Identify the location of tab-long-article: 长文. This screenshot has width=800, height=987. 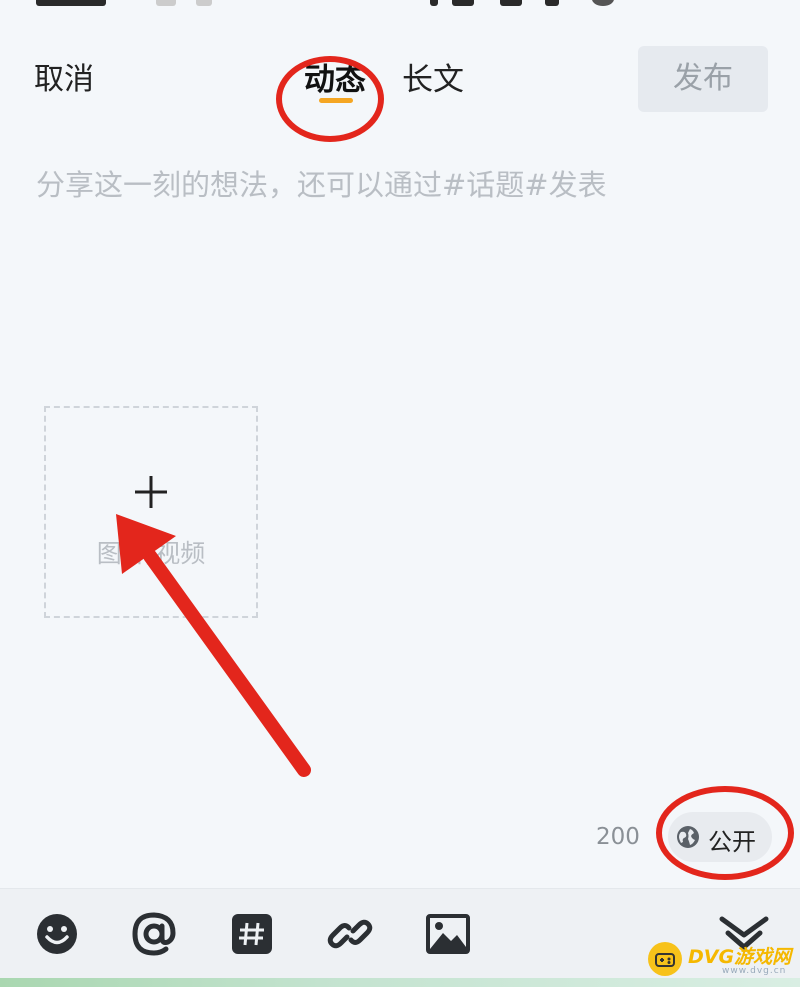
(433, 76).